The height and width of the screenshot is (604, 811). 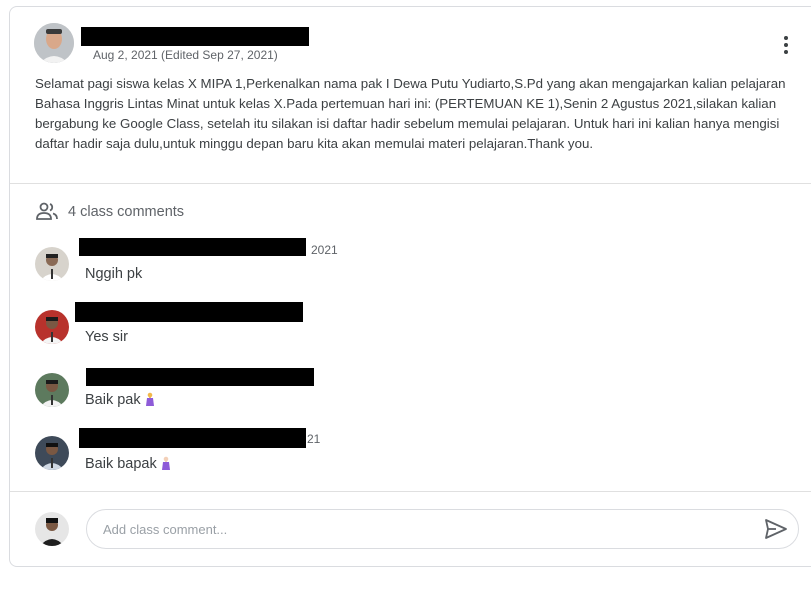 I want to click on people-icon, so click(x=47, y=212).